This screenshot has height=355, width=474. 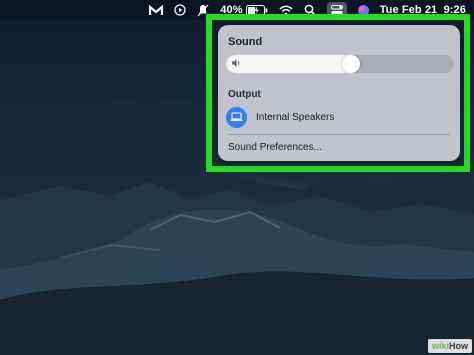 I want to click on speaker-icon, so click(x=236, y=65).